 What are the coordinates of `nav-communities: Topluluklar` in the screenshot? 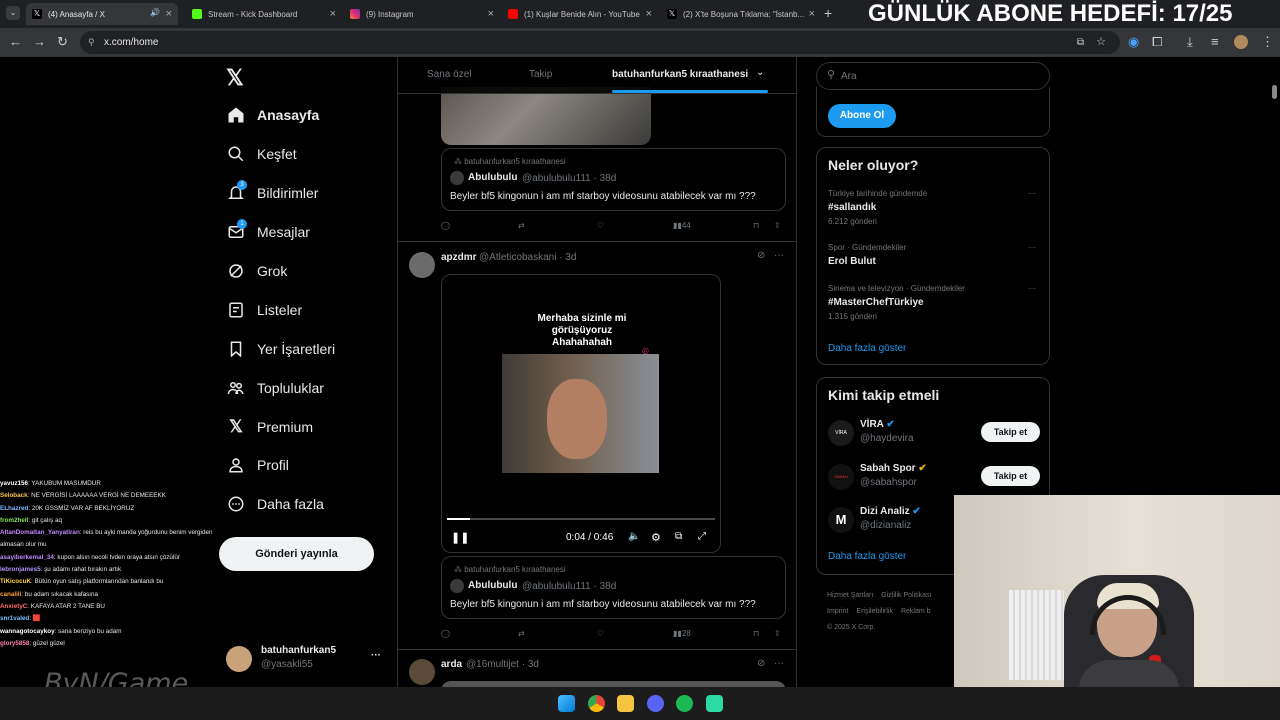 It's located at (275, 388).